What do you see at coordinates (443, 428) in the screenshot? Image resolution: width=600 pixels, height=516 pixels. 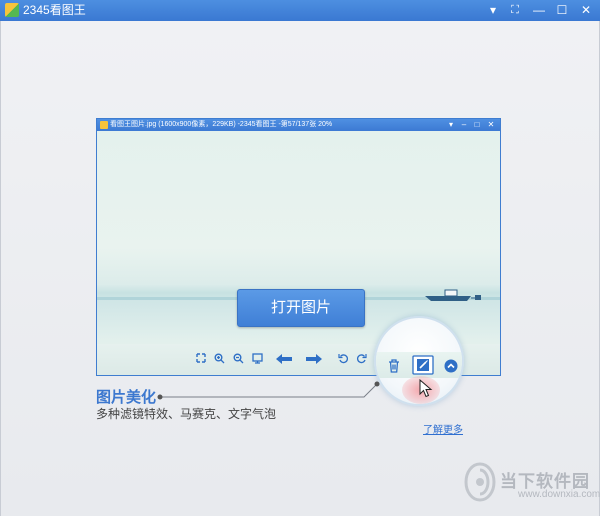 I see `learn-more-link: 了解更多` at bounding box center [443, 428].